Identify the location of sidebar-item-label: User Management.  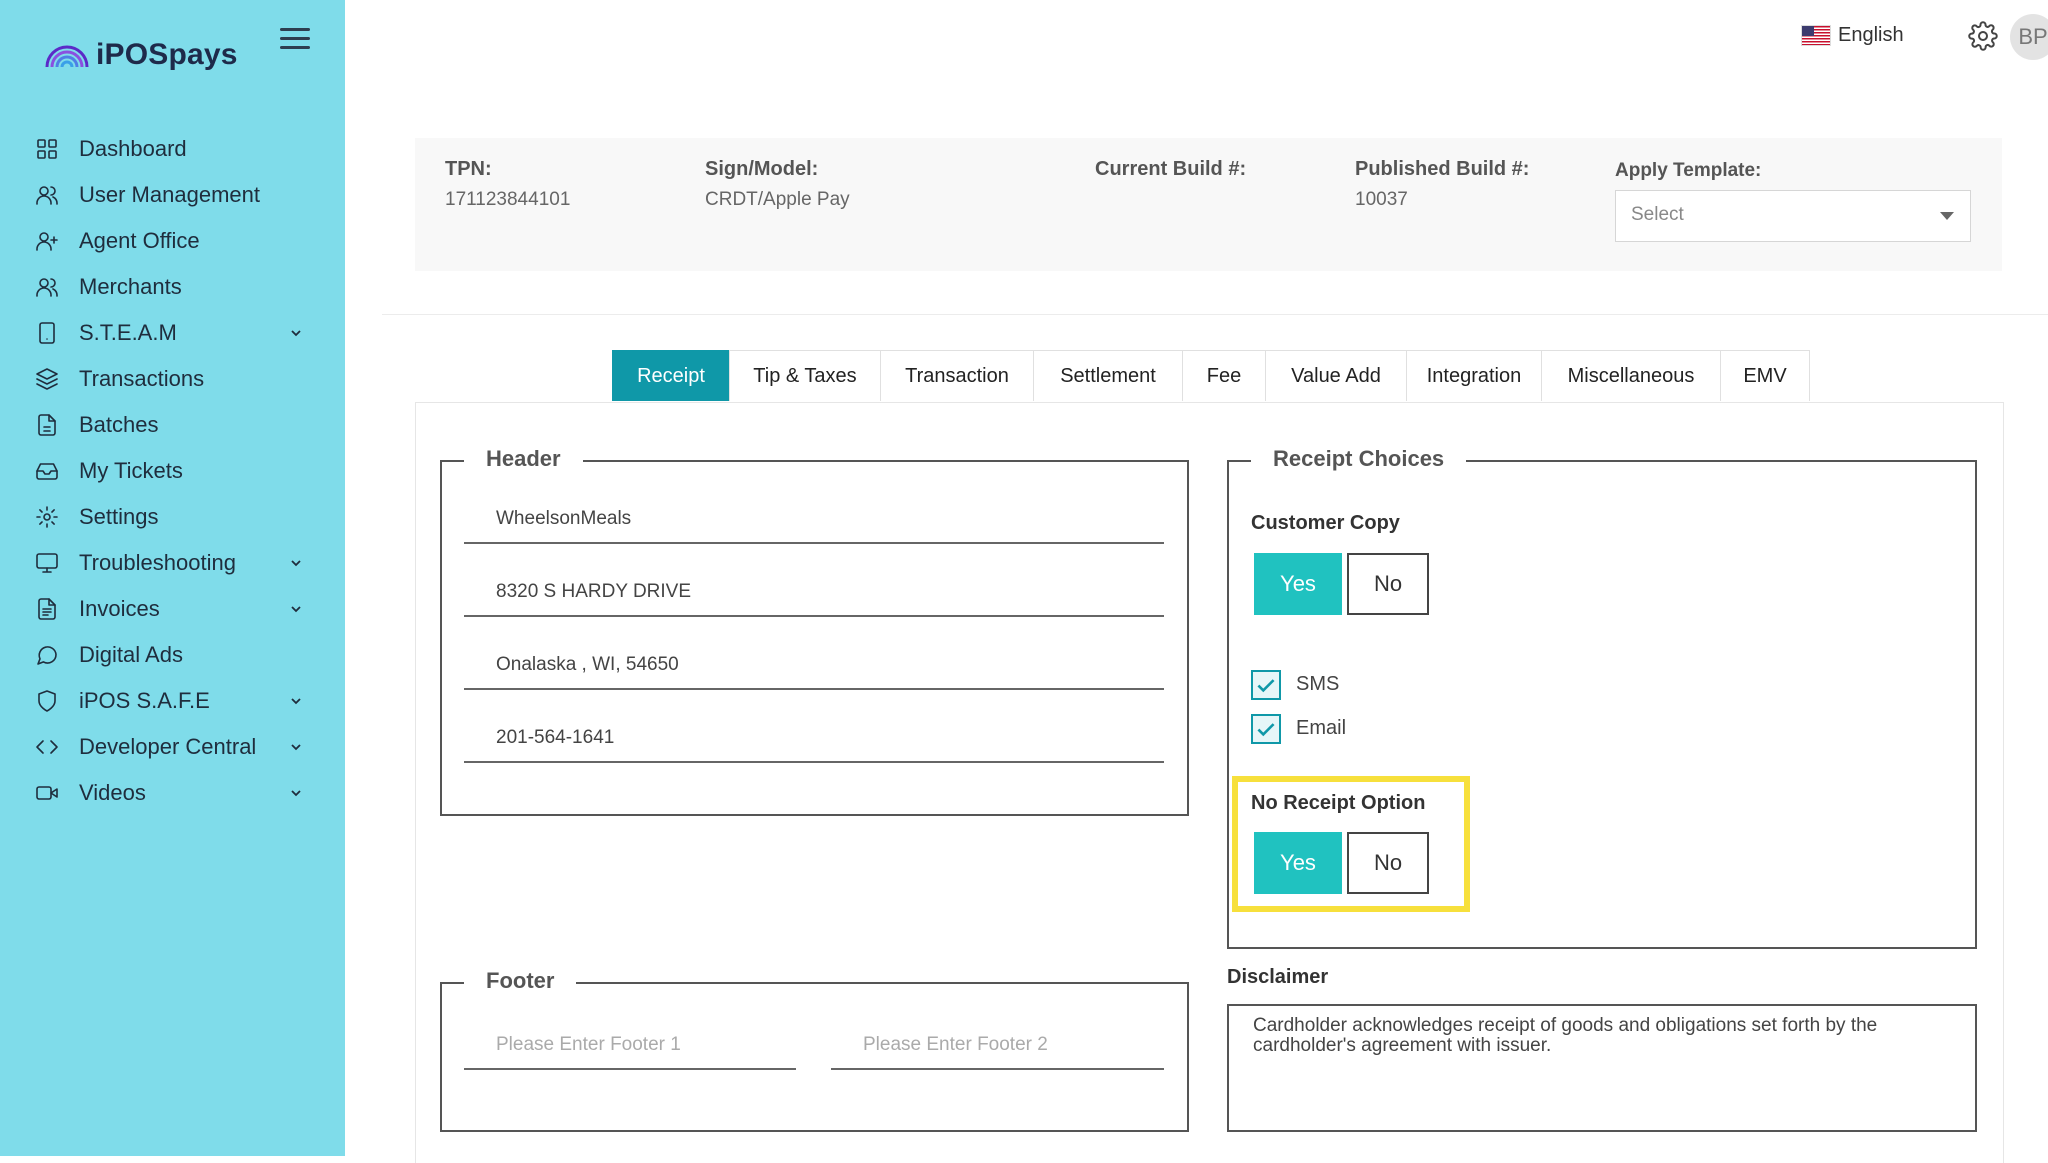
(169, 194).